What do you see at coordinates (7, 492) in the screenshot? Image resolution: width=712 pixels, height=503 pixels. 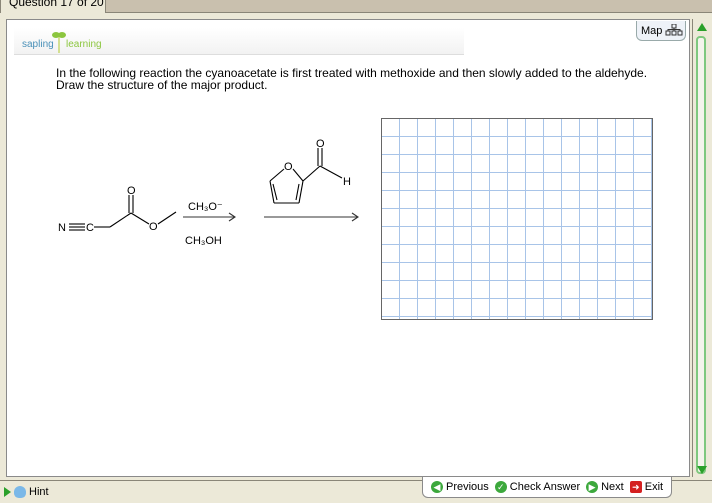 I see `expand-arrow-icon` at bounding box center [7, 492].